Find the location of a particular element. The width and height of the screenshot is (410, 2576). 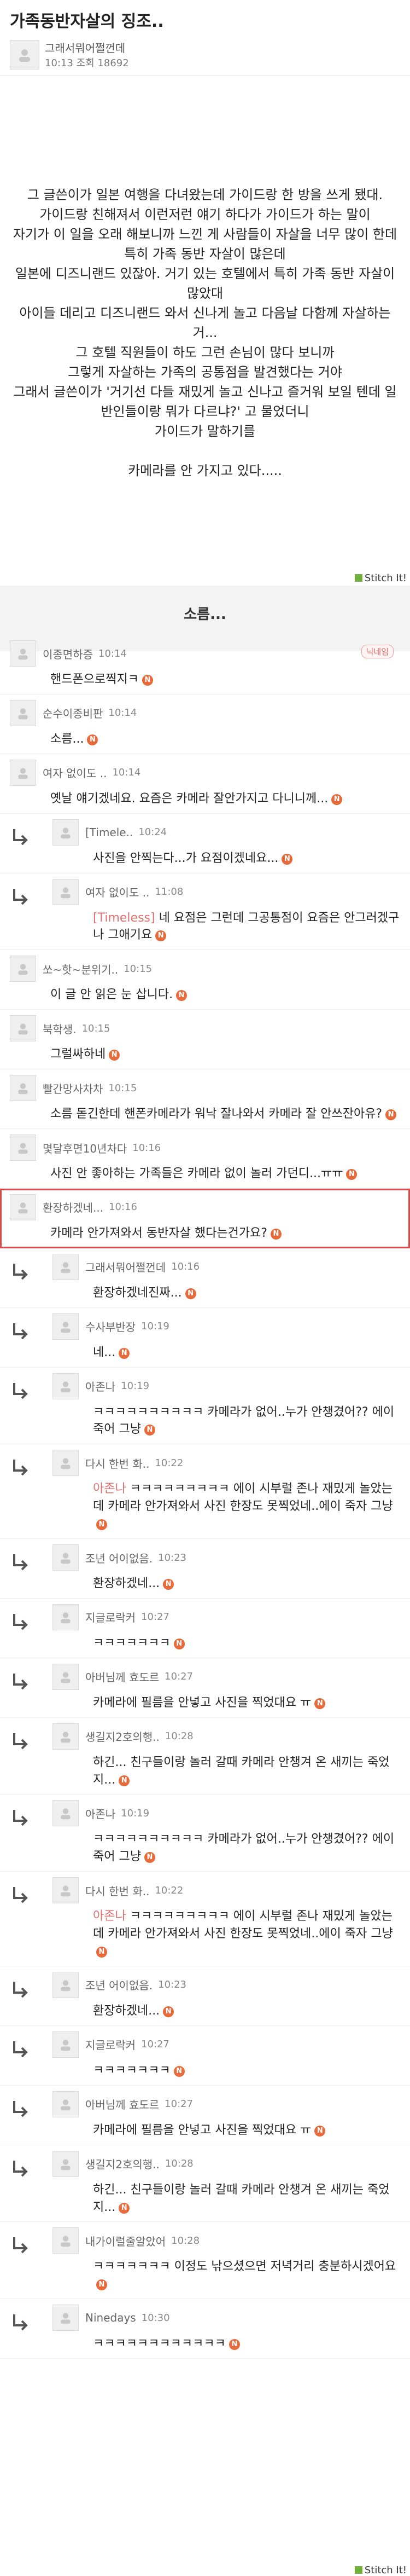

commenter-nickname: Ninedays is located at coordinates (110, 2317).